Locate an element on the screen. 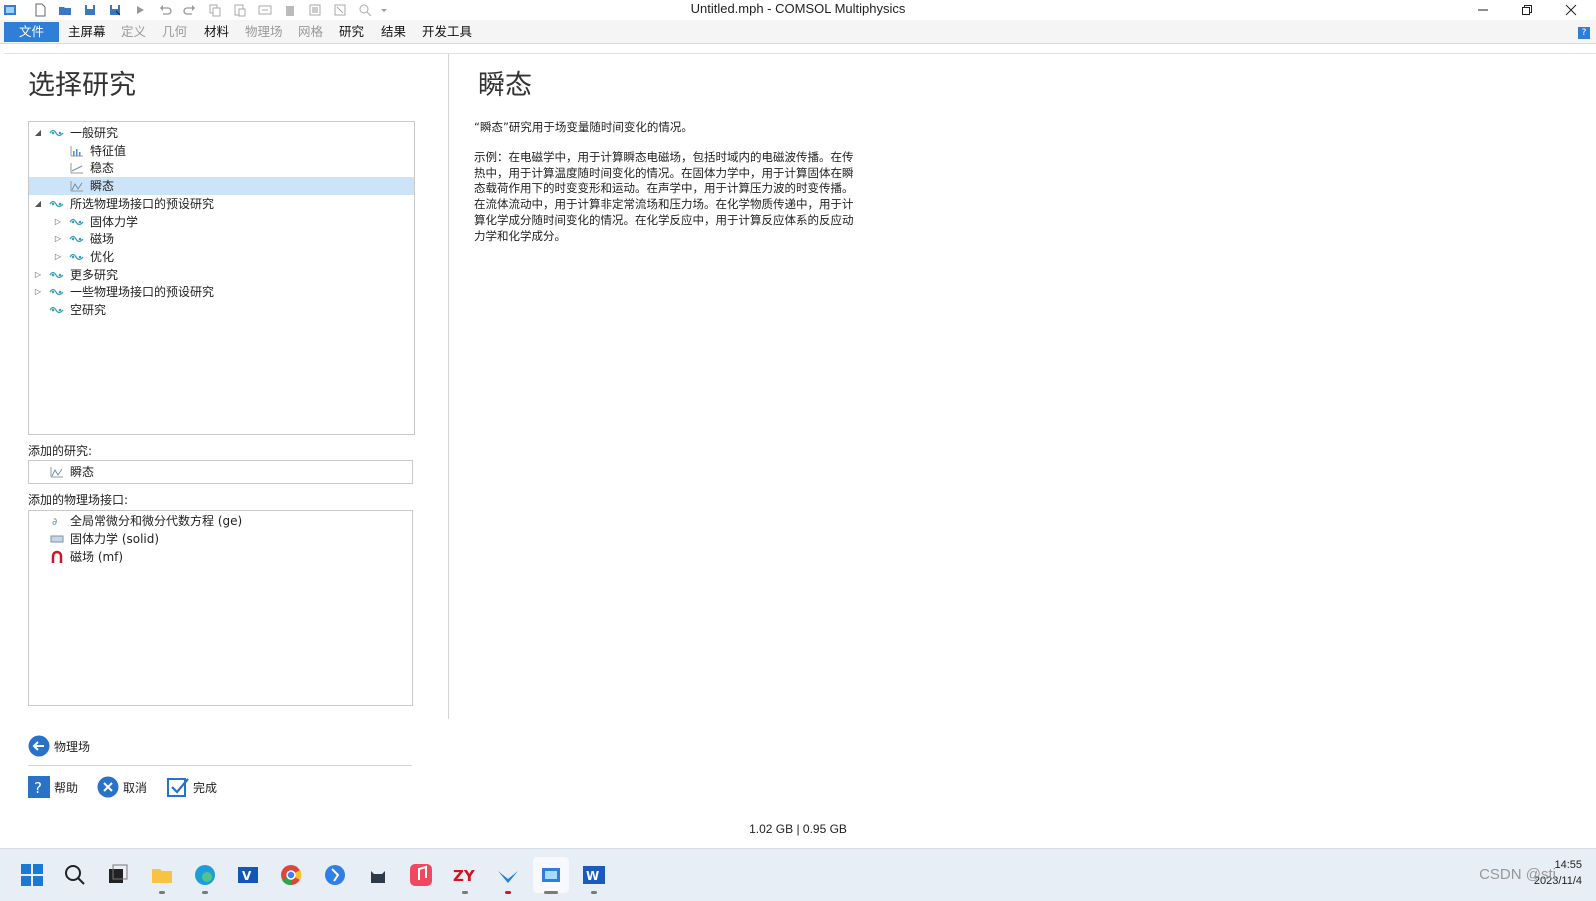 This screenshot has width=1596, height=901. tab-file: 文件 is located at coordinates (31, 32).